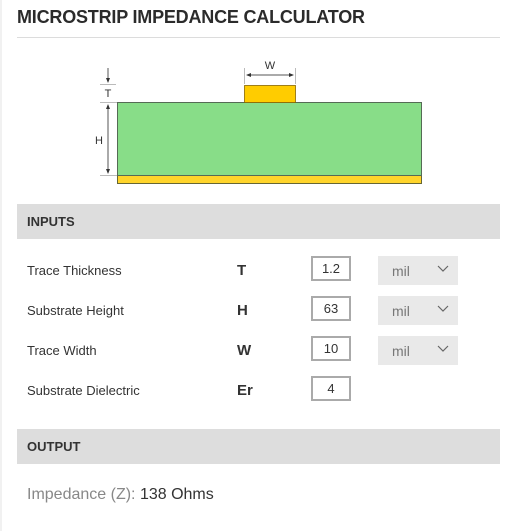 The height and width of the screenshot is (531, 515). Describe the element at coordinates (270, 66) in the screenshot. I see `width-label: W` at that location.